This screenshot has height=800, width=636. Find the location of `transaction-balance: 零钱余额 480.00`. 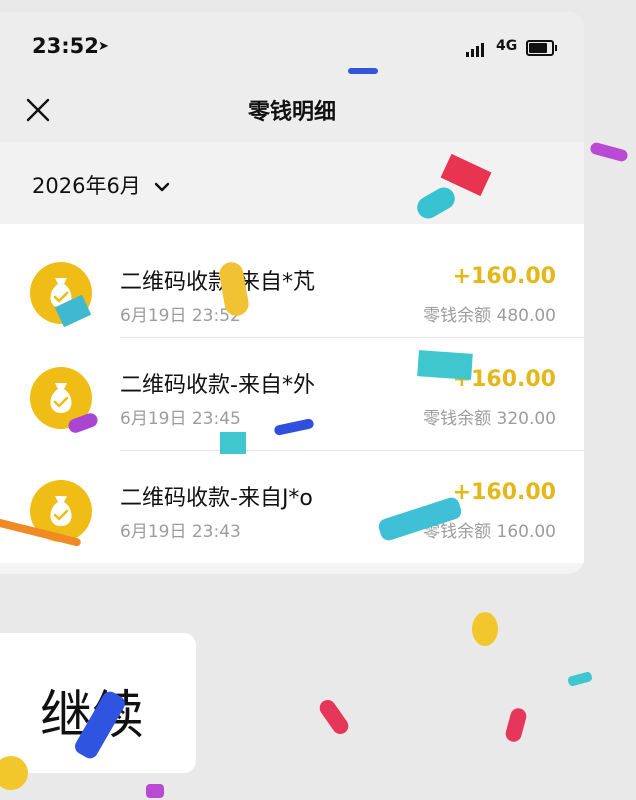

transaction-balance: 零钱余额 480.00 is located at coordinates (489, 316).